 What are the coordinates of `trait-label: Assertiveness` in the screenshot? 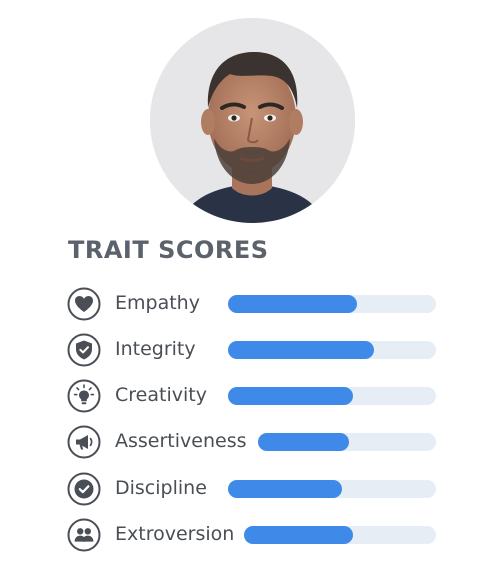 It's located at (181, 441).